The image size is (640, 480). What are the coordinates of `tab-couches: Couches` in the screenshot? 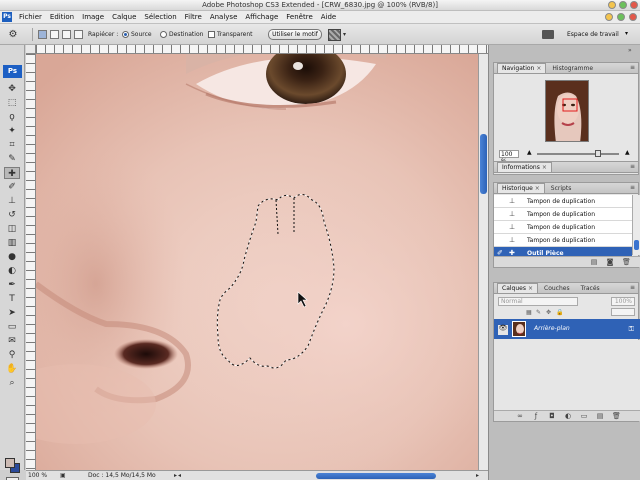 It's located at (557, 288).